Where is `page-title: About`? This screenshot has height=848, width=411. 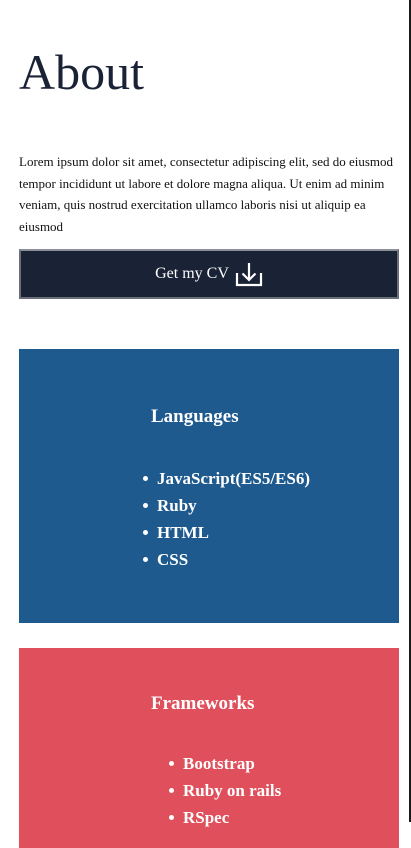 page-title: About is located at coordinates (81, 72).